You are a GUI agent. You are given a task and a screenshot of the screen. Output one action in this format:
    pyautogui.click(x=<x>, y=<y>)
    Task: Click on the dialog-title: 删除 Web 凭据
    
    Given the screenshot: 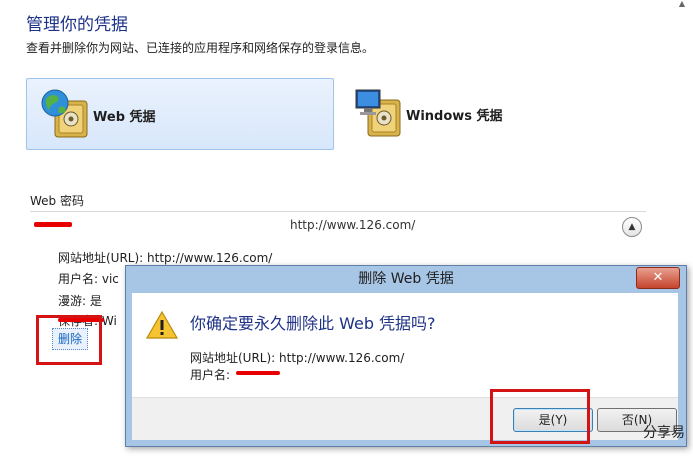 What is the action you would take?
    pyautogui.click(x=406, y=279)
    